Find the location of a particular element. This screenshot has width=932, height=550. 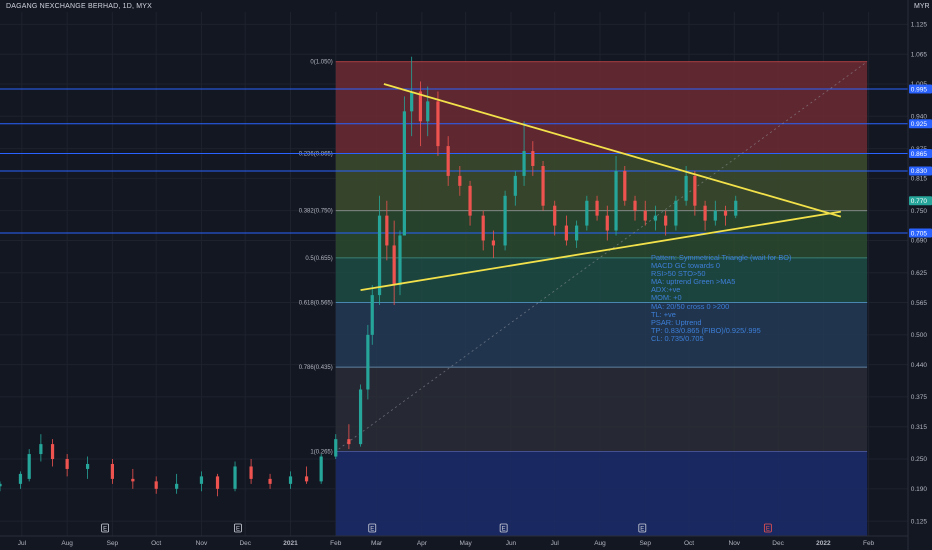

note-line: CL: 0.735/0.705 is located at coordinates (677, 338).